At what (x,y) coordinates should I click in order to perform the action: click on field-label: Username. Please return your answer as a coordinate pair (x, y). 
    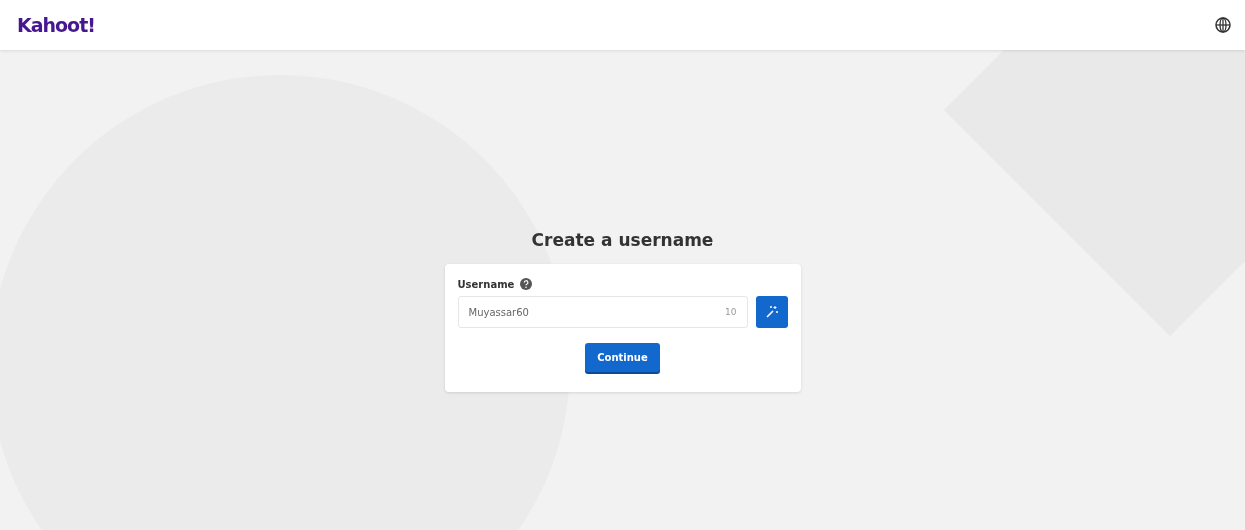
    Looking at the image, I should click on (486, 284).